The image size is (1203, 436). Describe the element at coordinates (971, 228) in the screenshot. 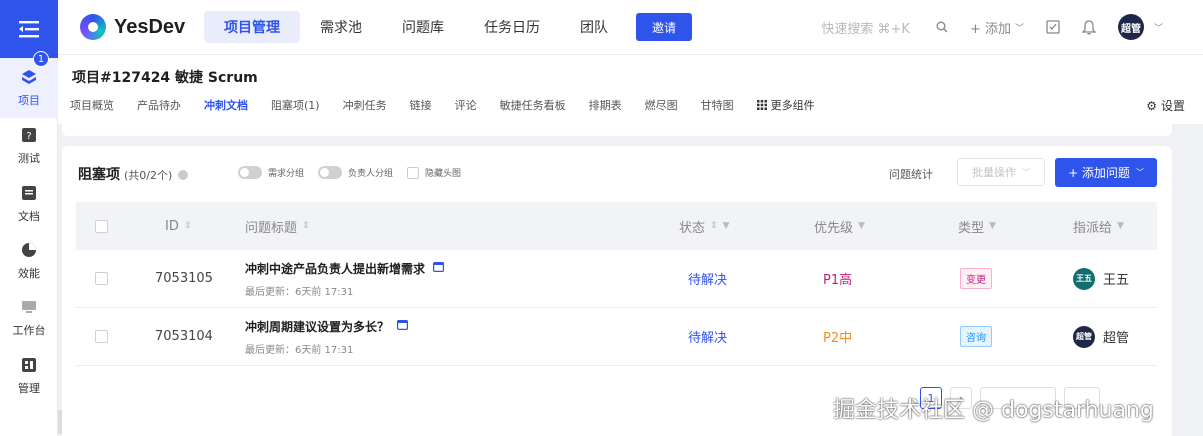

I see `col-label: 类型` at that location.